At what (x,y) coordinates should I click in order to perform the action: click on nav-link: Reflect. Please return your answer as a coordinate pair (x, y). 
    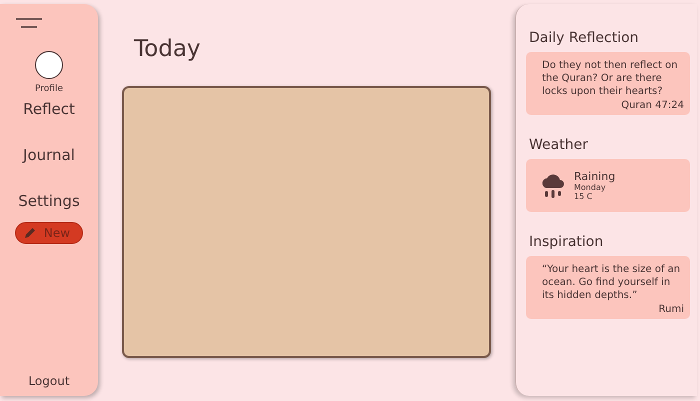
    Looking at the image, I should click on (49, 109).